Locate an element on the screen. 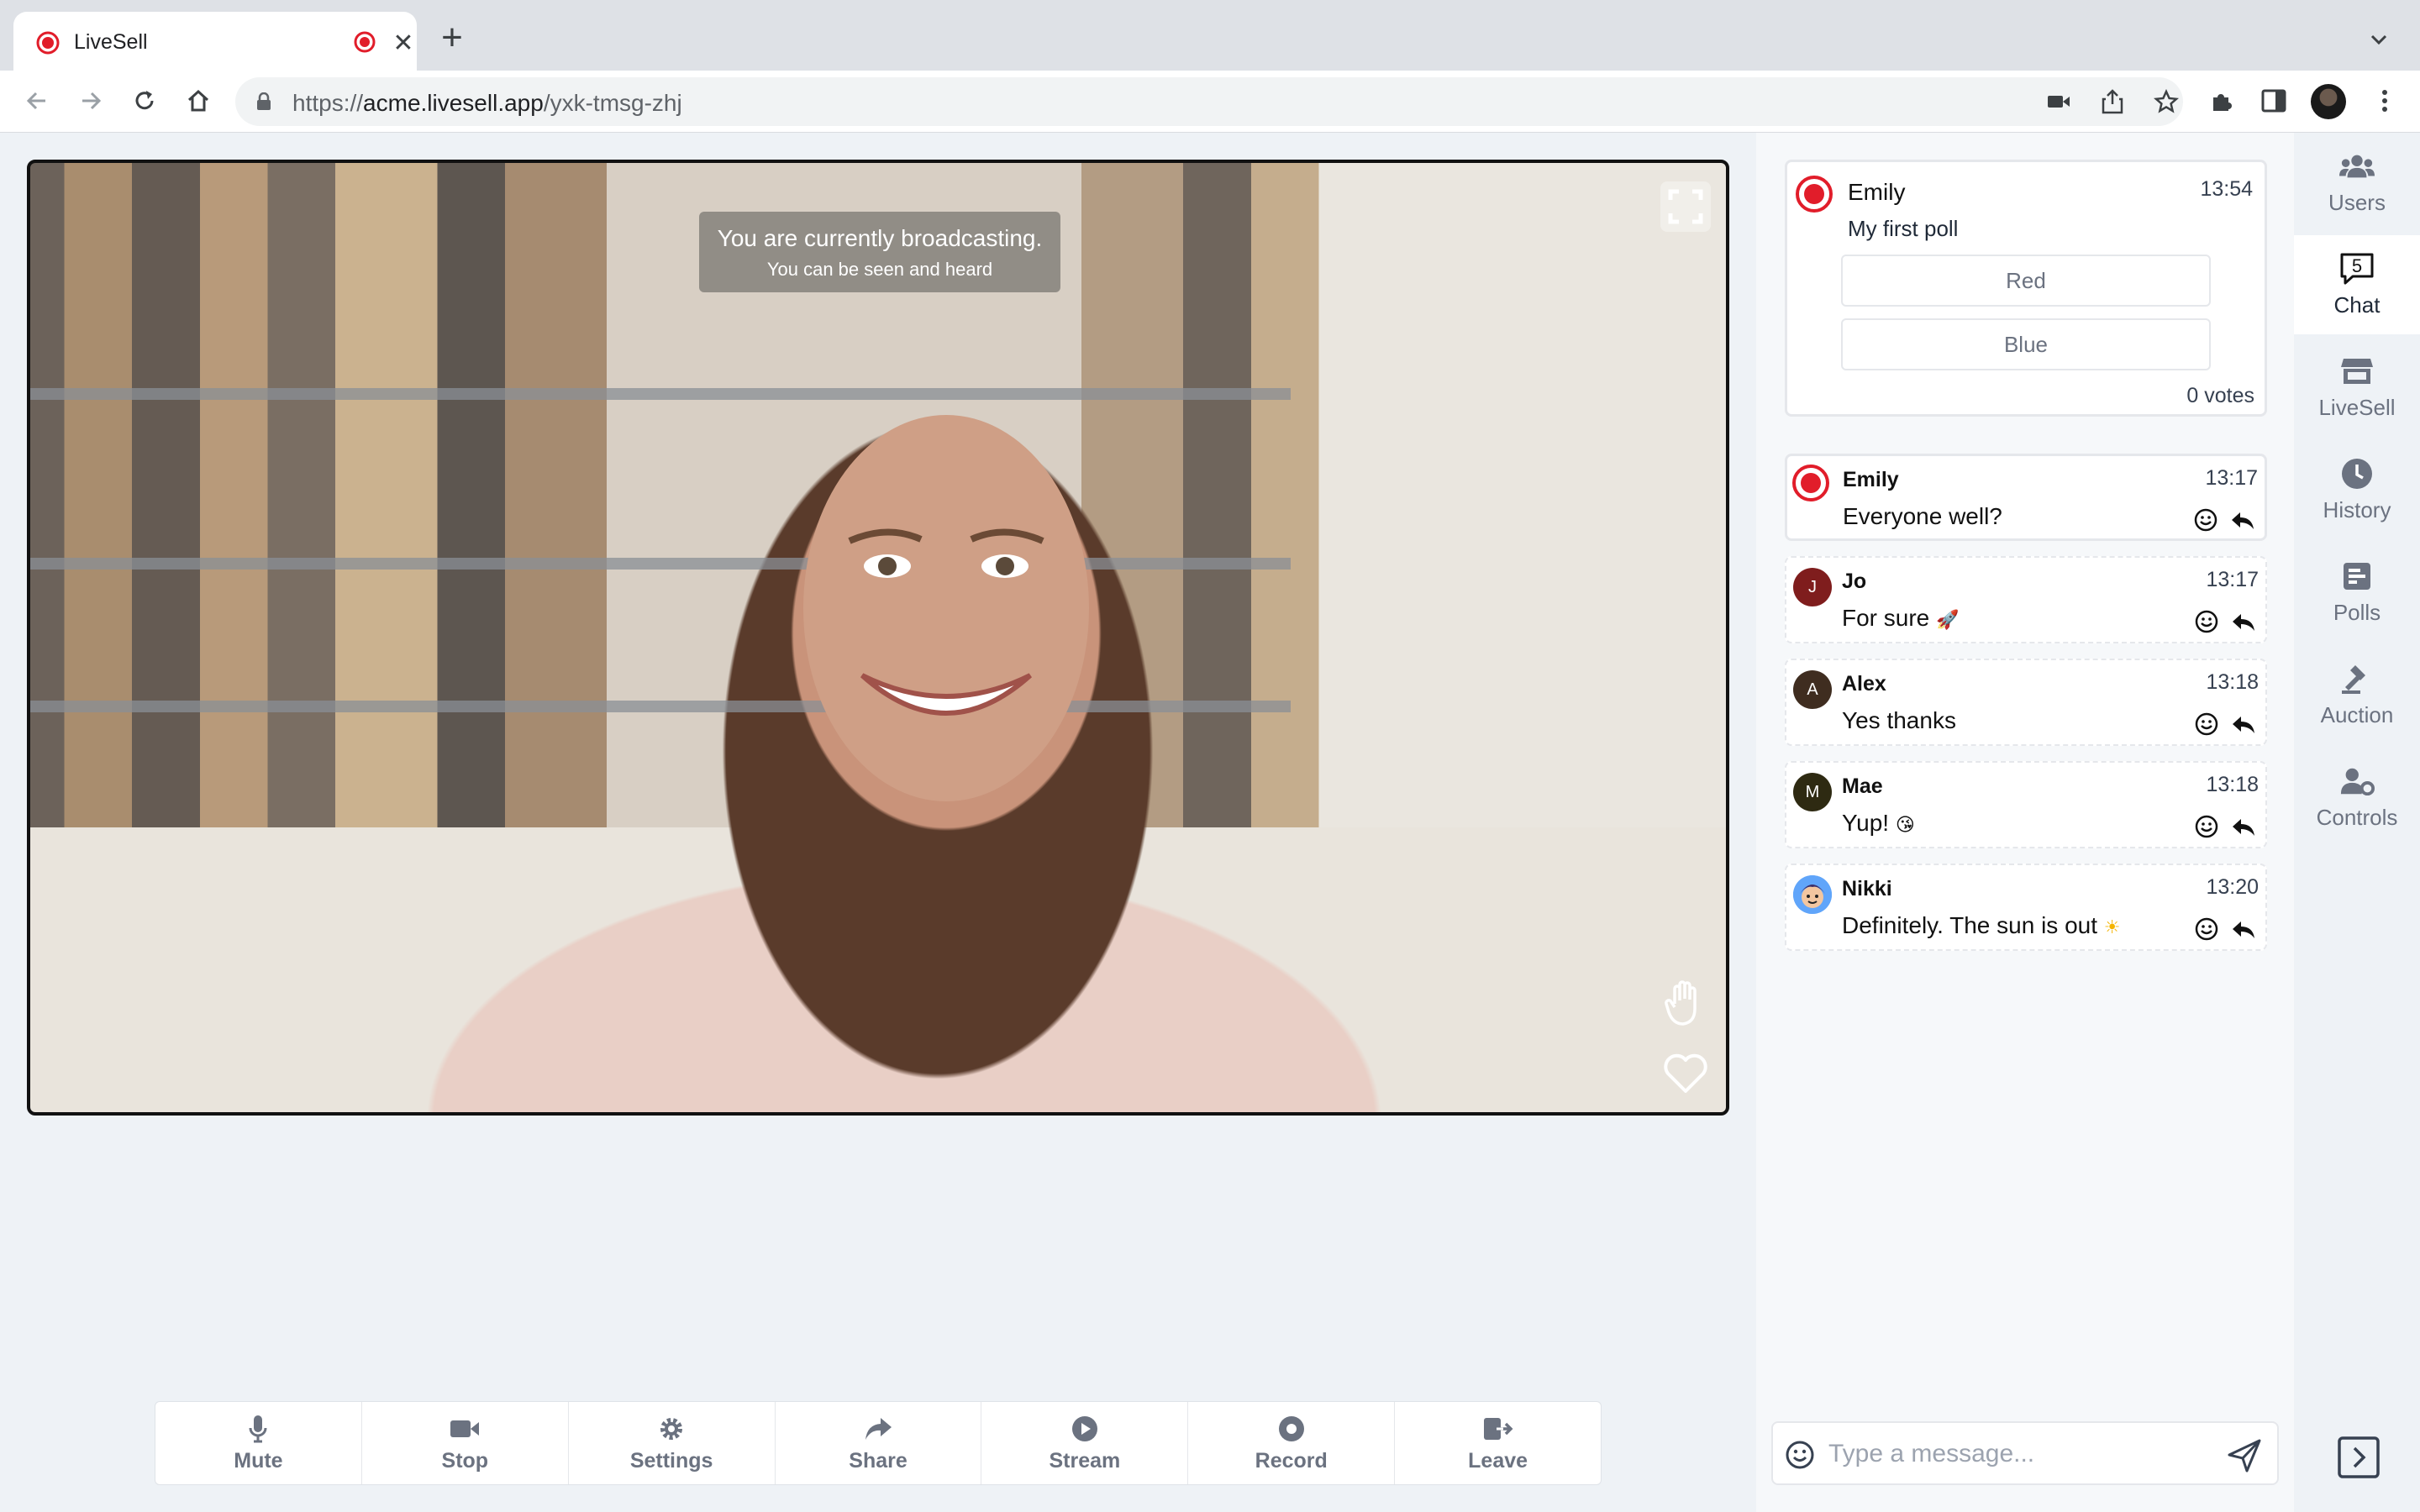  side-panel-icon is located at coordinates (2274, 101).